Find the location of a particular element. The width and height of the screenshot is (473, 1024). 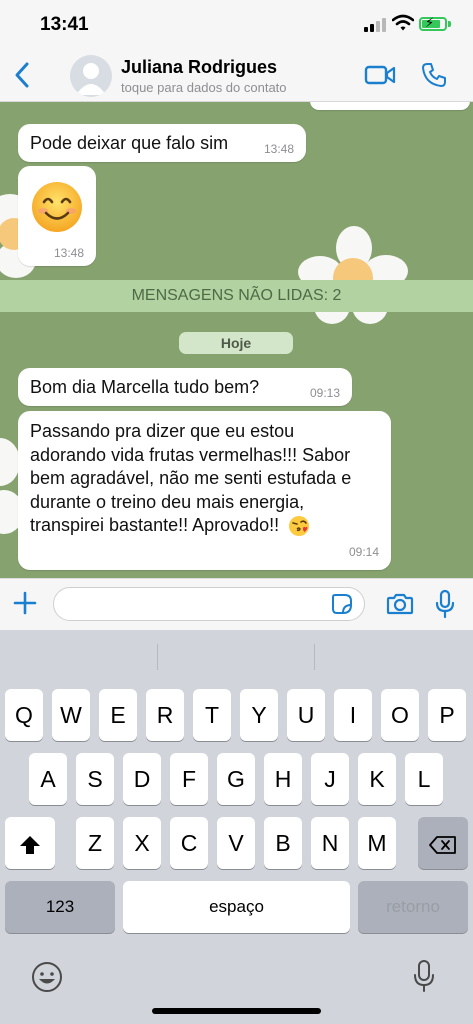

return-key: retorno is located at coordinates (413, 907).